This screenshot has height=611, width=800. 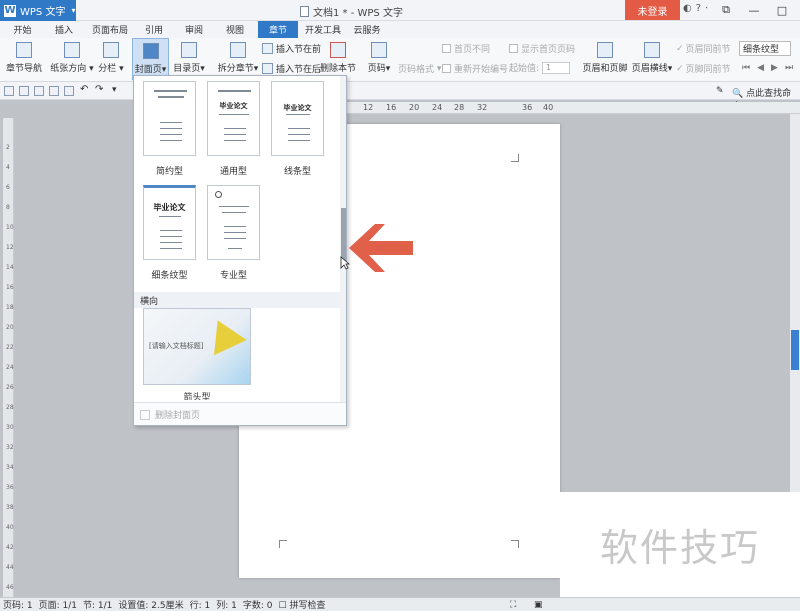 I want to click on columns-label: 分栏 ▾, so click(x=111, y=69).